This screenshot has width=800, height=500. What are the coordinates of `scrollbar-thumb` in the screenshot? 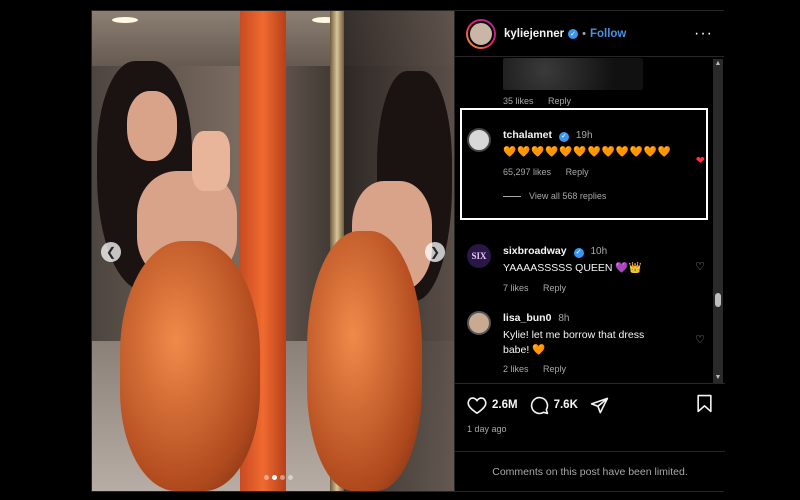 It's located at (718, 300).